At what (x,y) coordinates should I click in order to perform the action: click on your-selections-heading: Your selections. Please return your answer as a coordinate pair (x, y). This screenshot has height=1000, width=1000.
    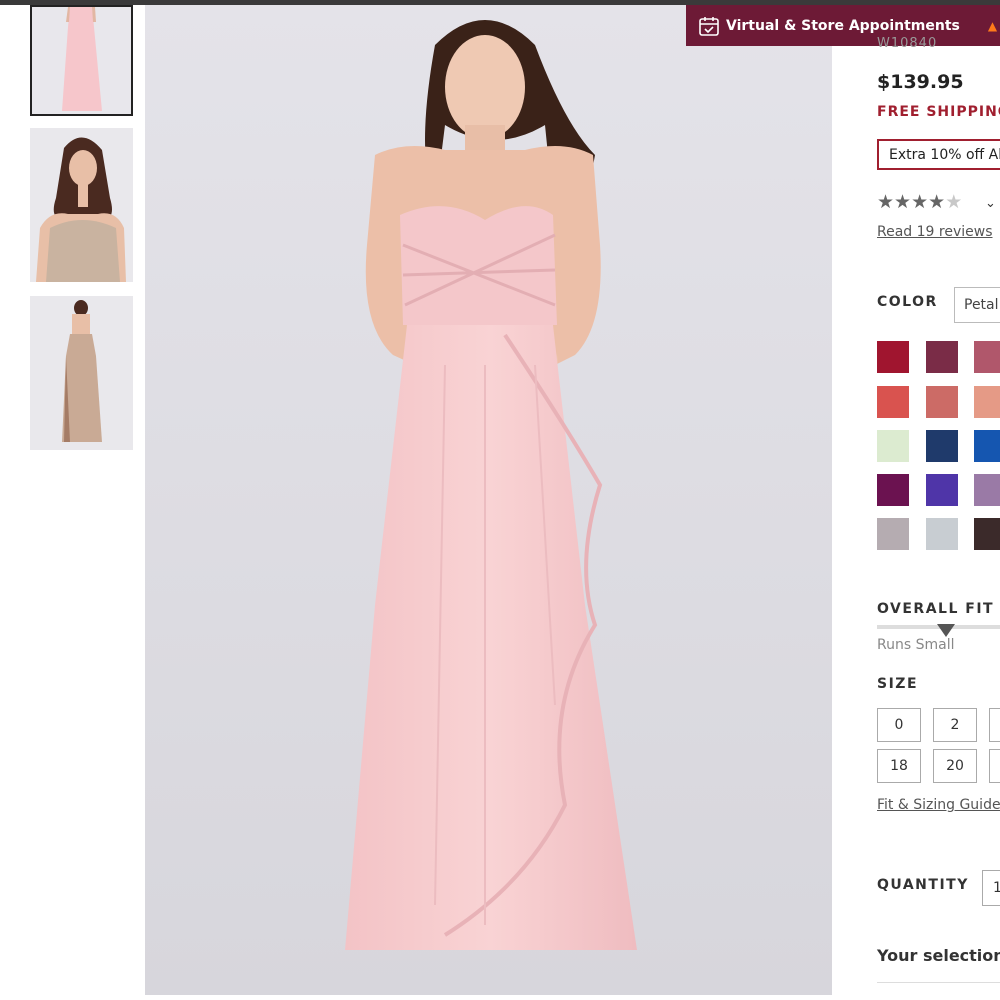
    Looking at the image, I should click on (938, 955).